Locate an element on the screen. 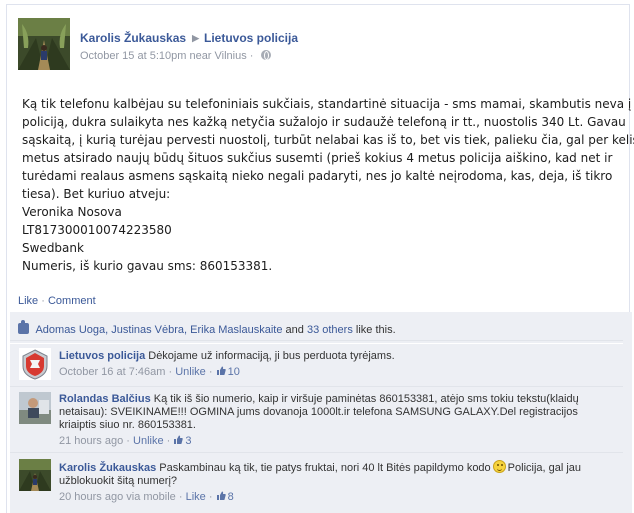  smiley-icon is located at coordinates (499, 466).